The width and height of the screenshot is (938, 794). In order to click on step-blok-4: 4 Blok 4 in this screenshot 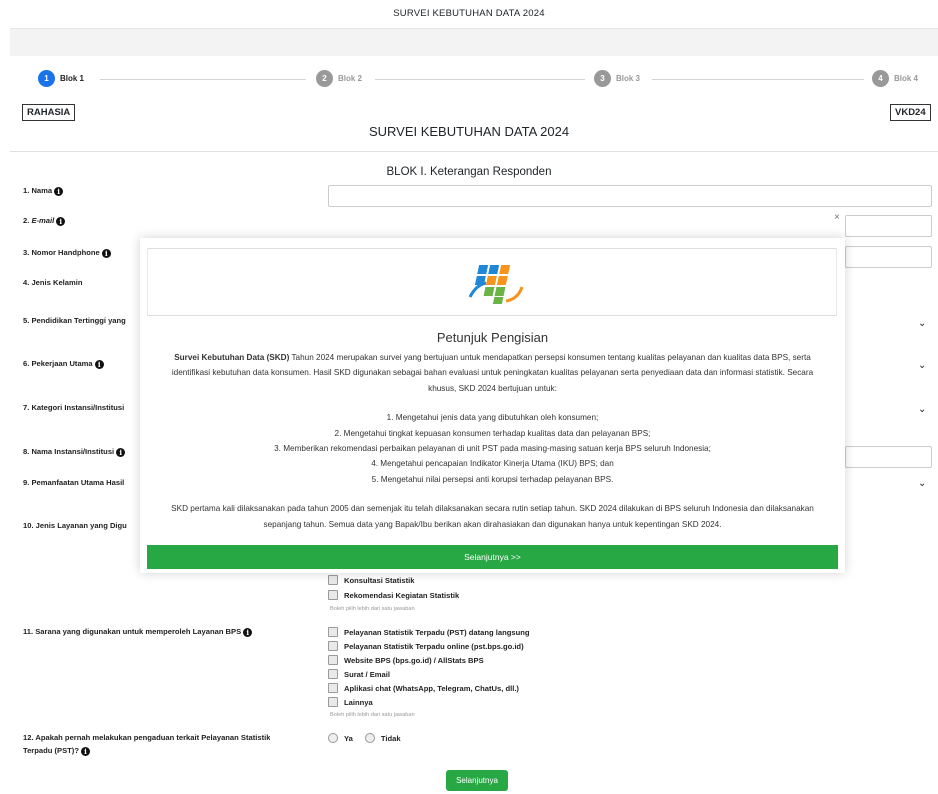, I will do `click(895, 78)`.